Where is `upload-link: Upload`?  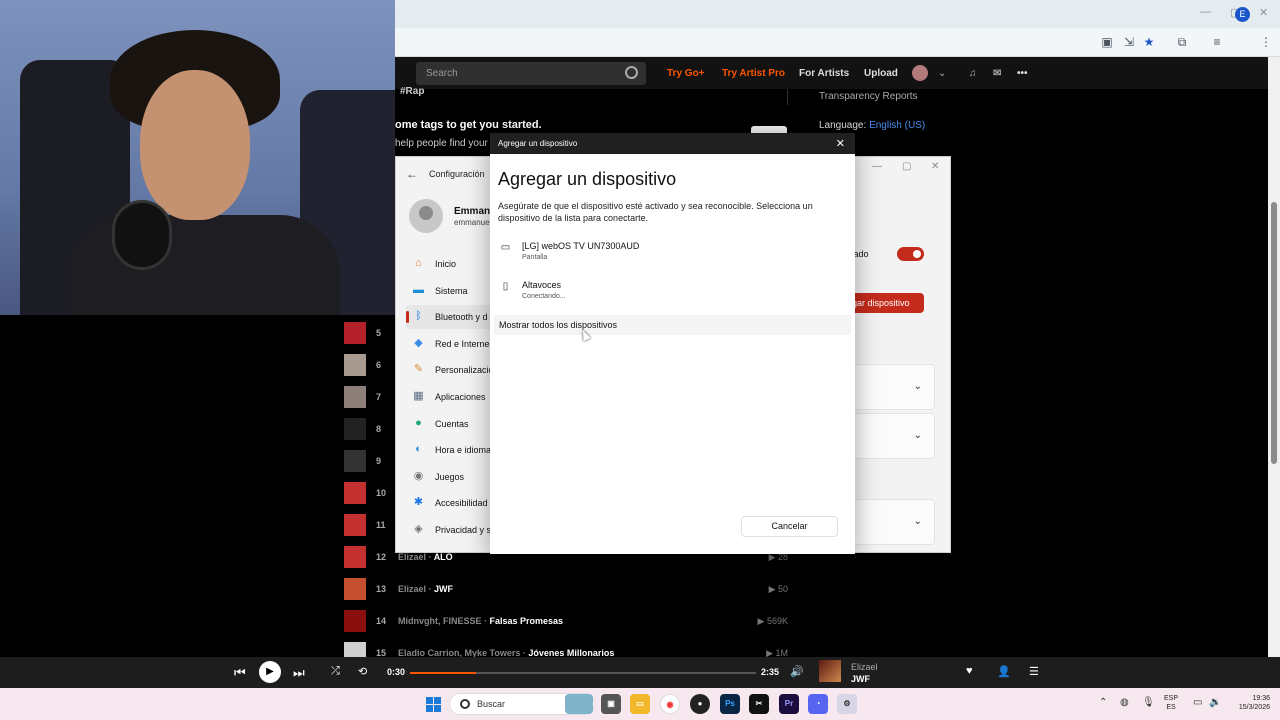
upload-link: Upload is located at coordinates (881, 73).